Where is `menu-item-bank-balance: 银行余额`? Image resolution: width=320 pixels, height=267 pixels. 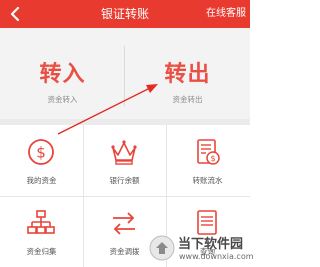 menu-item-bank-balance: 银行余额 is located at coordinates (124, 160).